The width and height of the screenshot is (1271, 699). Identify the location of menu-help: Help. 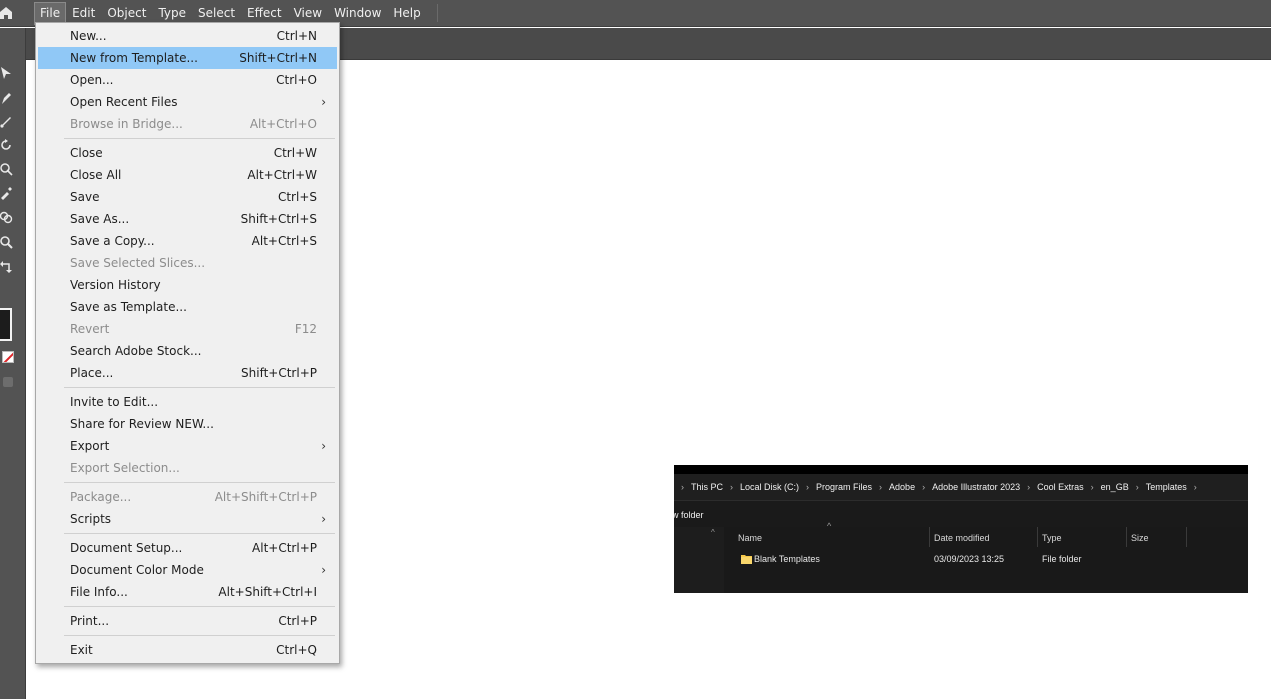
(406, 13).